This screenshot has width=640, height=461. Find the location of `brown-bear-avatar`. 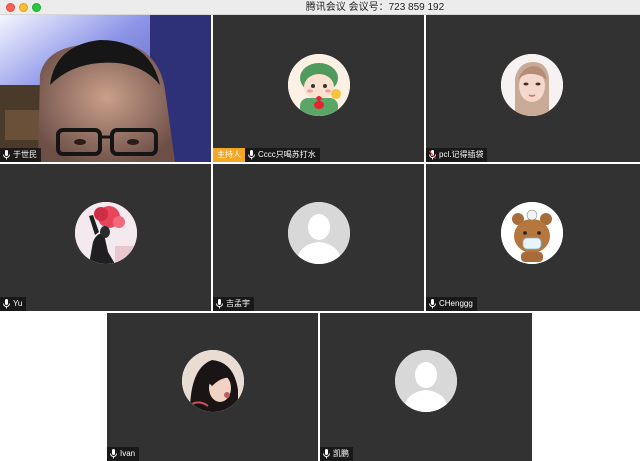

brown-bear-avatar is located at coordinates (532, 233).